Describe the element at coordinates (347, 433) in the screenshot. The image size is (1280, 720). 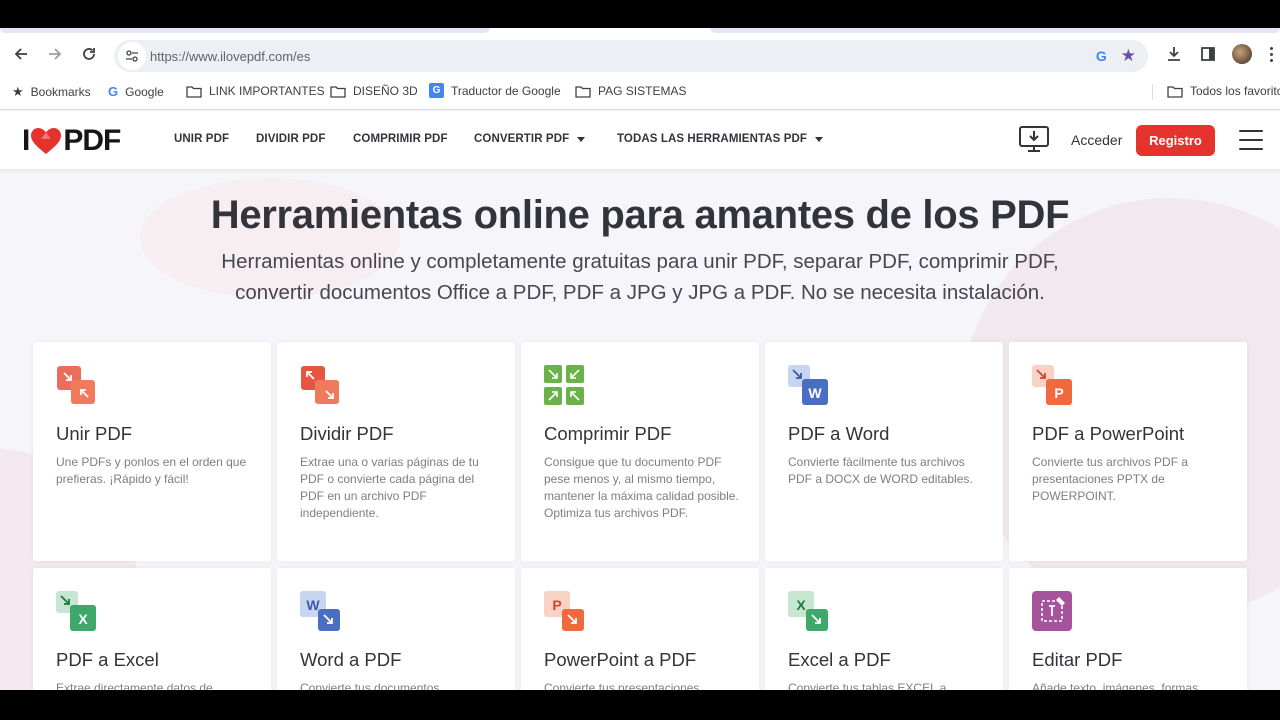
I see `tool-title: Dividir PDF` at that location.